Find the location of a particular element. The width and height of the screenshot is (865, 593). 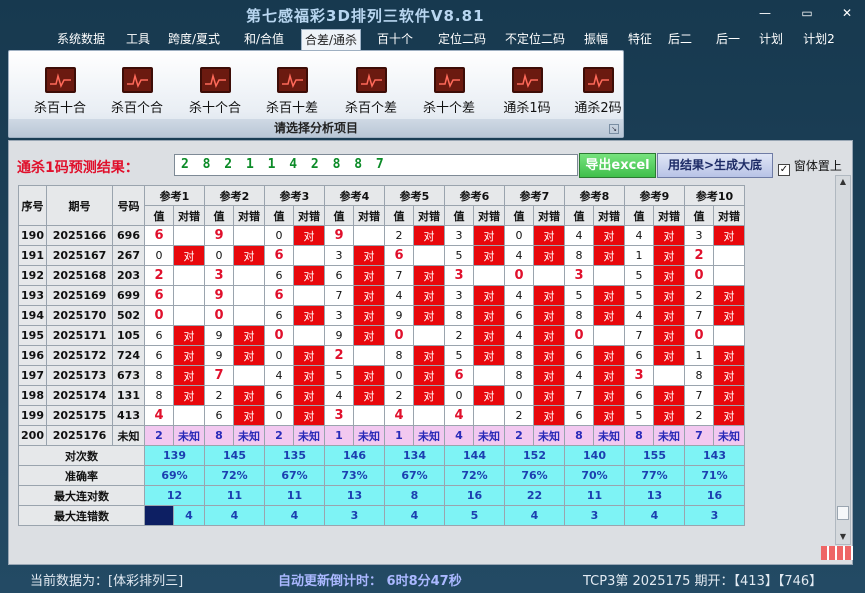

table-row: 194 2025170 502 0 0 6 对 3 对 9 对 8 对 6 对 8 对 4 对 7 对 is located at coordinates (381, 315).